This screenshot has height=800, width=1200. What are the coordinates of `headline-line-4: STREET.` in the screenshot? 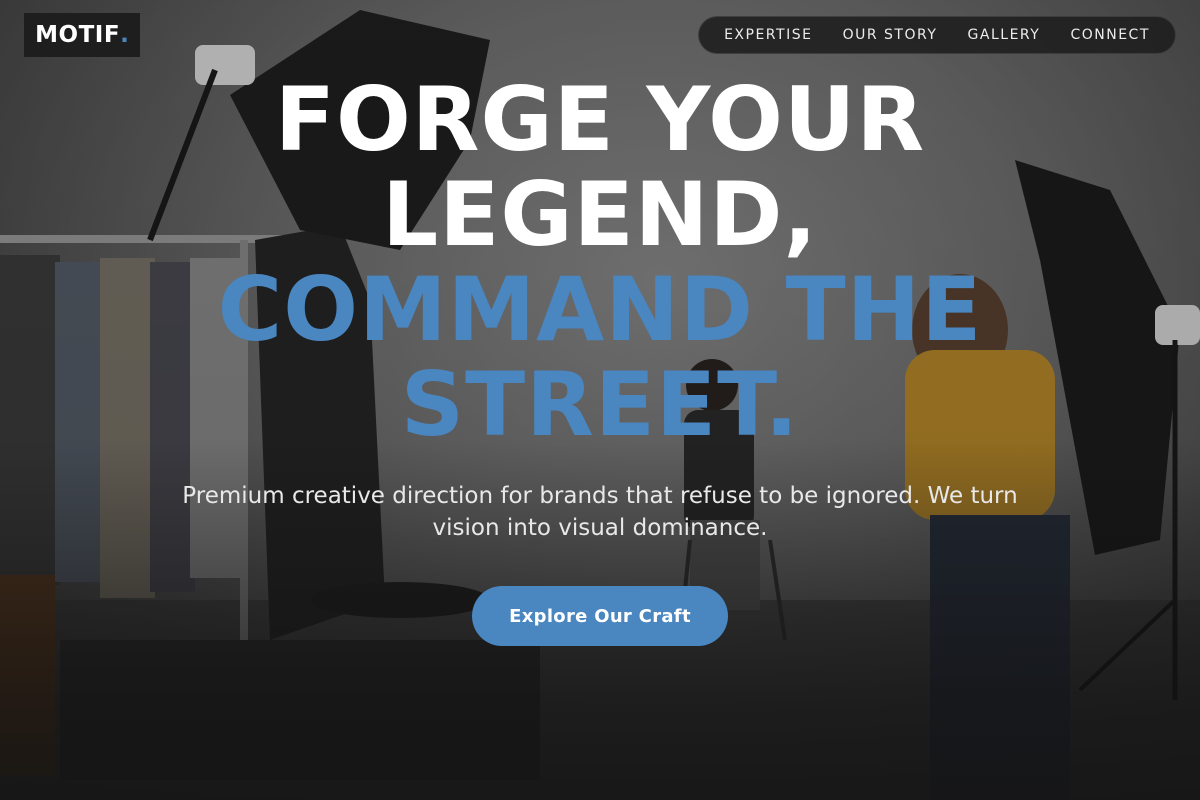 It's located at (600, 404).